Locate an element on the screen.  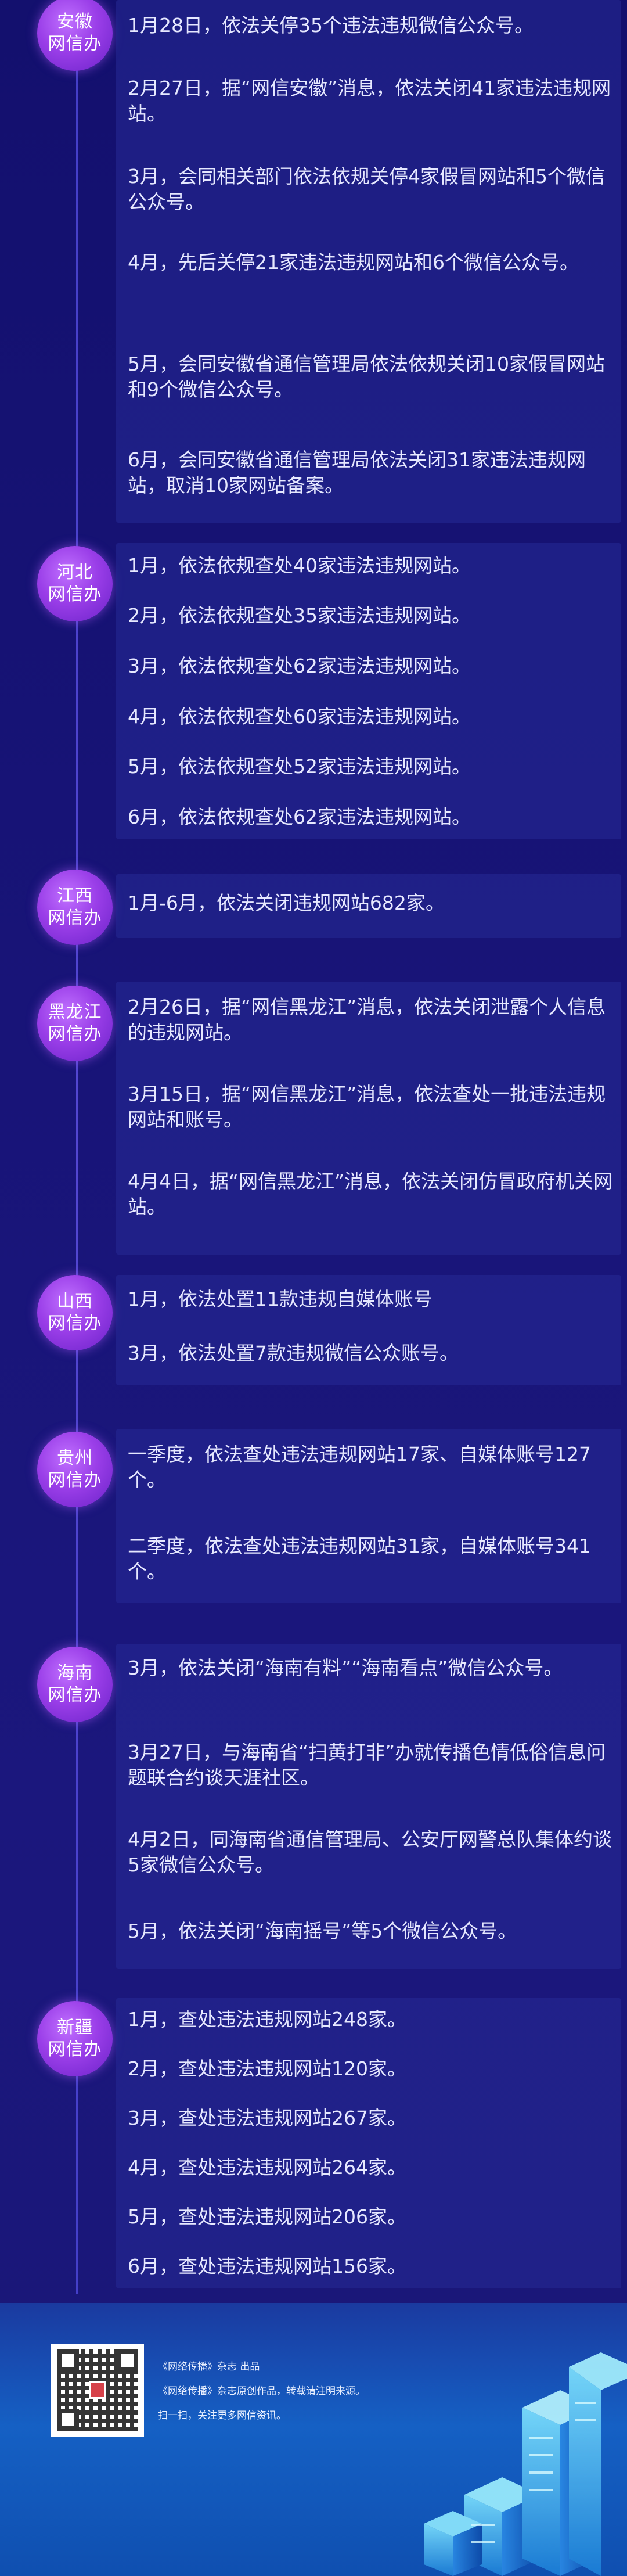
list-item: 1月，依法依规查处40家违法违规网站。 is located at coordinates (299, 565).